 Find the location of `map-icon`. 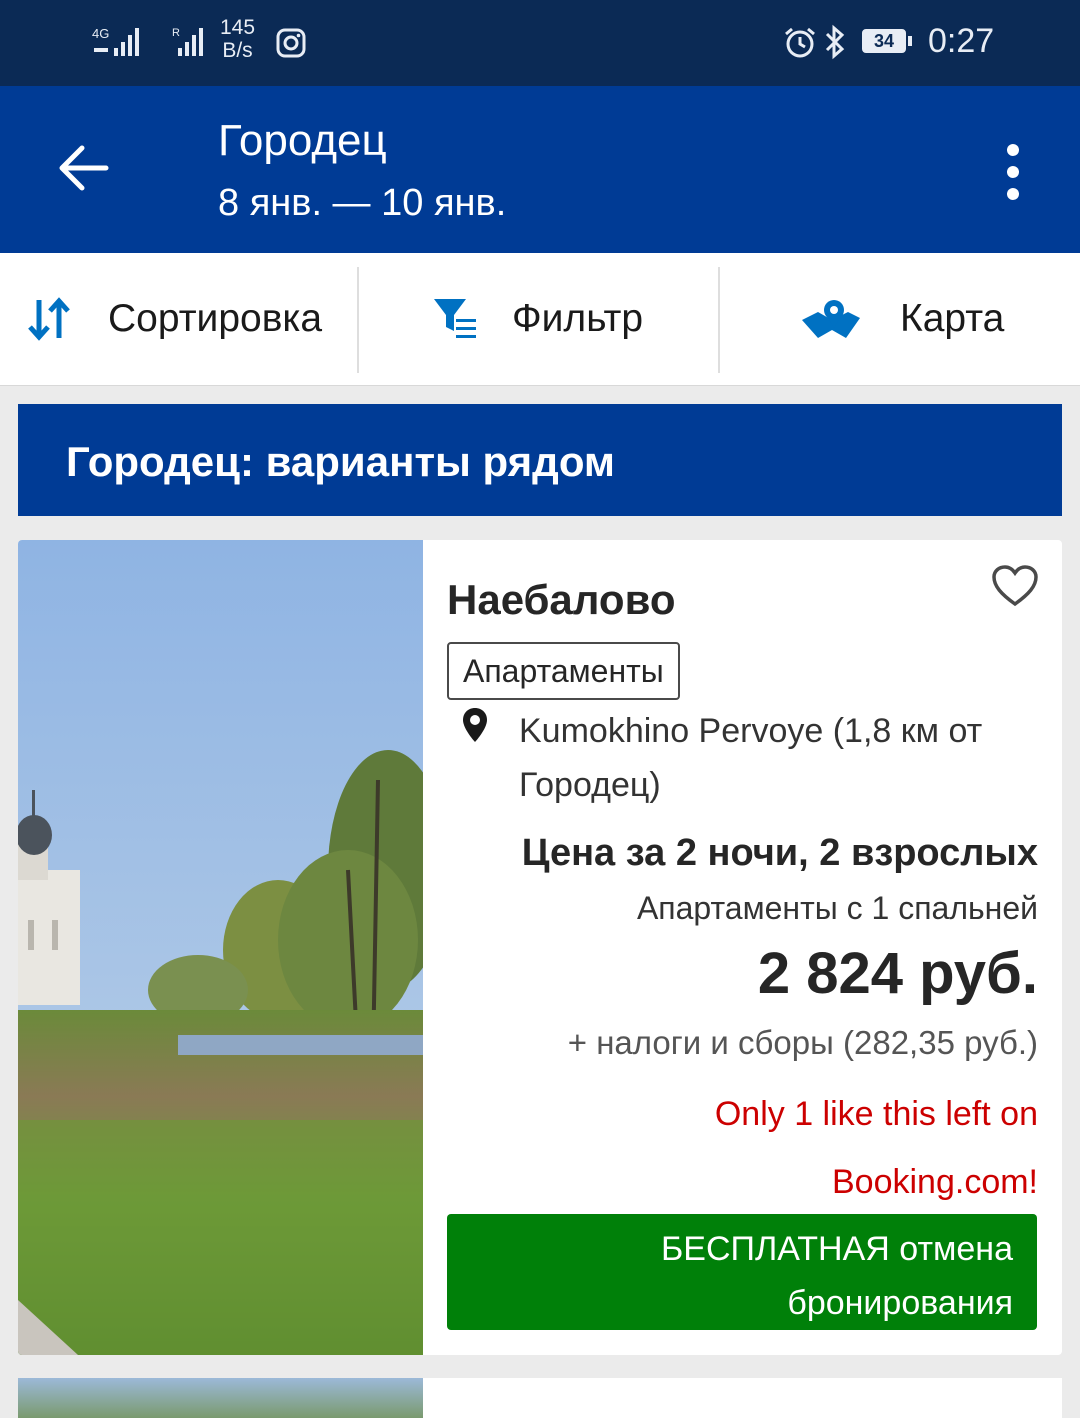

map-icon is located at coordinates (831, 319).